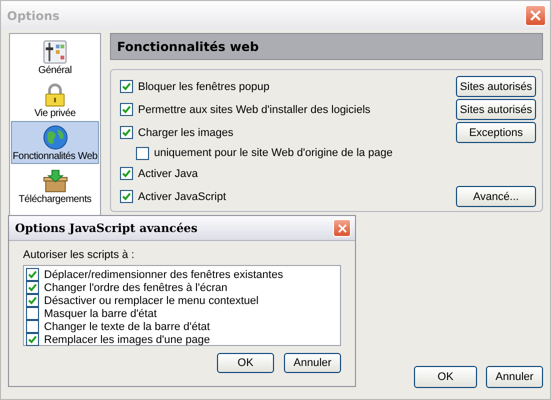 The image size is (551, 400). What do you see at coordinates (188, 46) in the screenshot?
I see `section-title: Fonctionnalités web` at bounding box center [188, 46].